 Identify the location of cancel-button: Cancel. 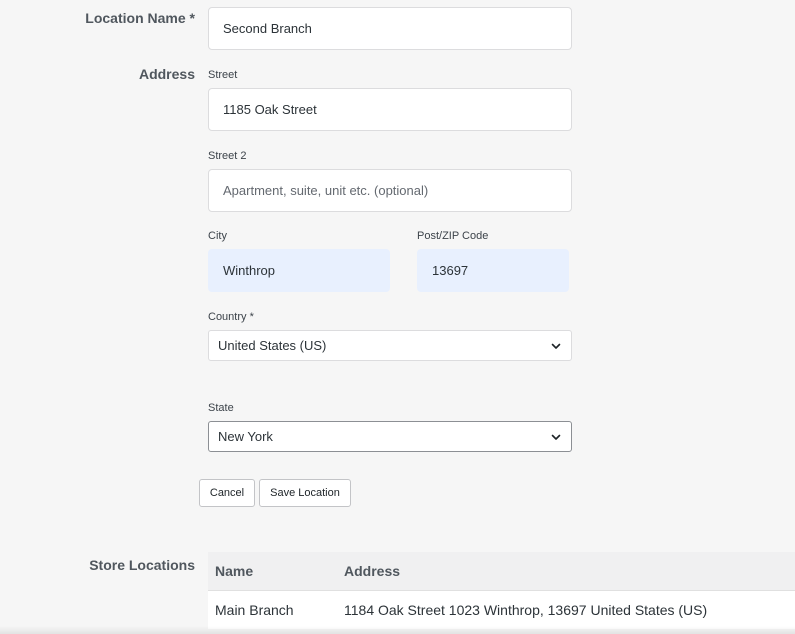
(227, 493).